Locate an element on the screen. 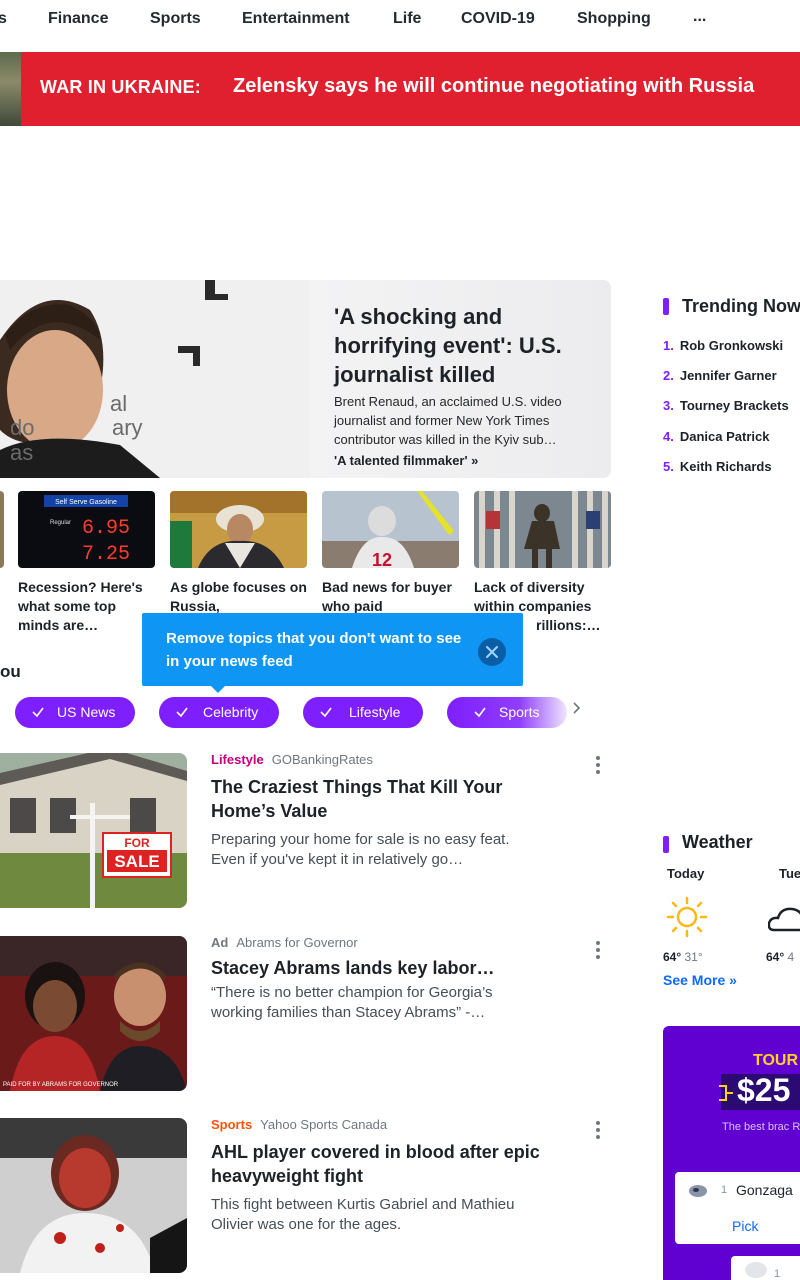  chevron-right-icon is located at coordinates (577, 708).